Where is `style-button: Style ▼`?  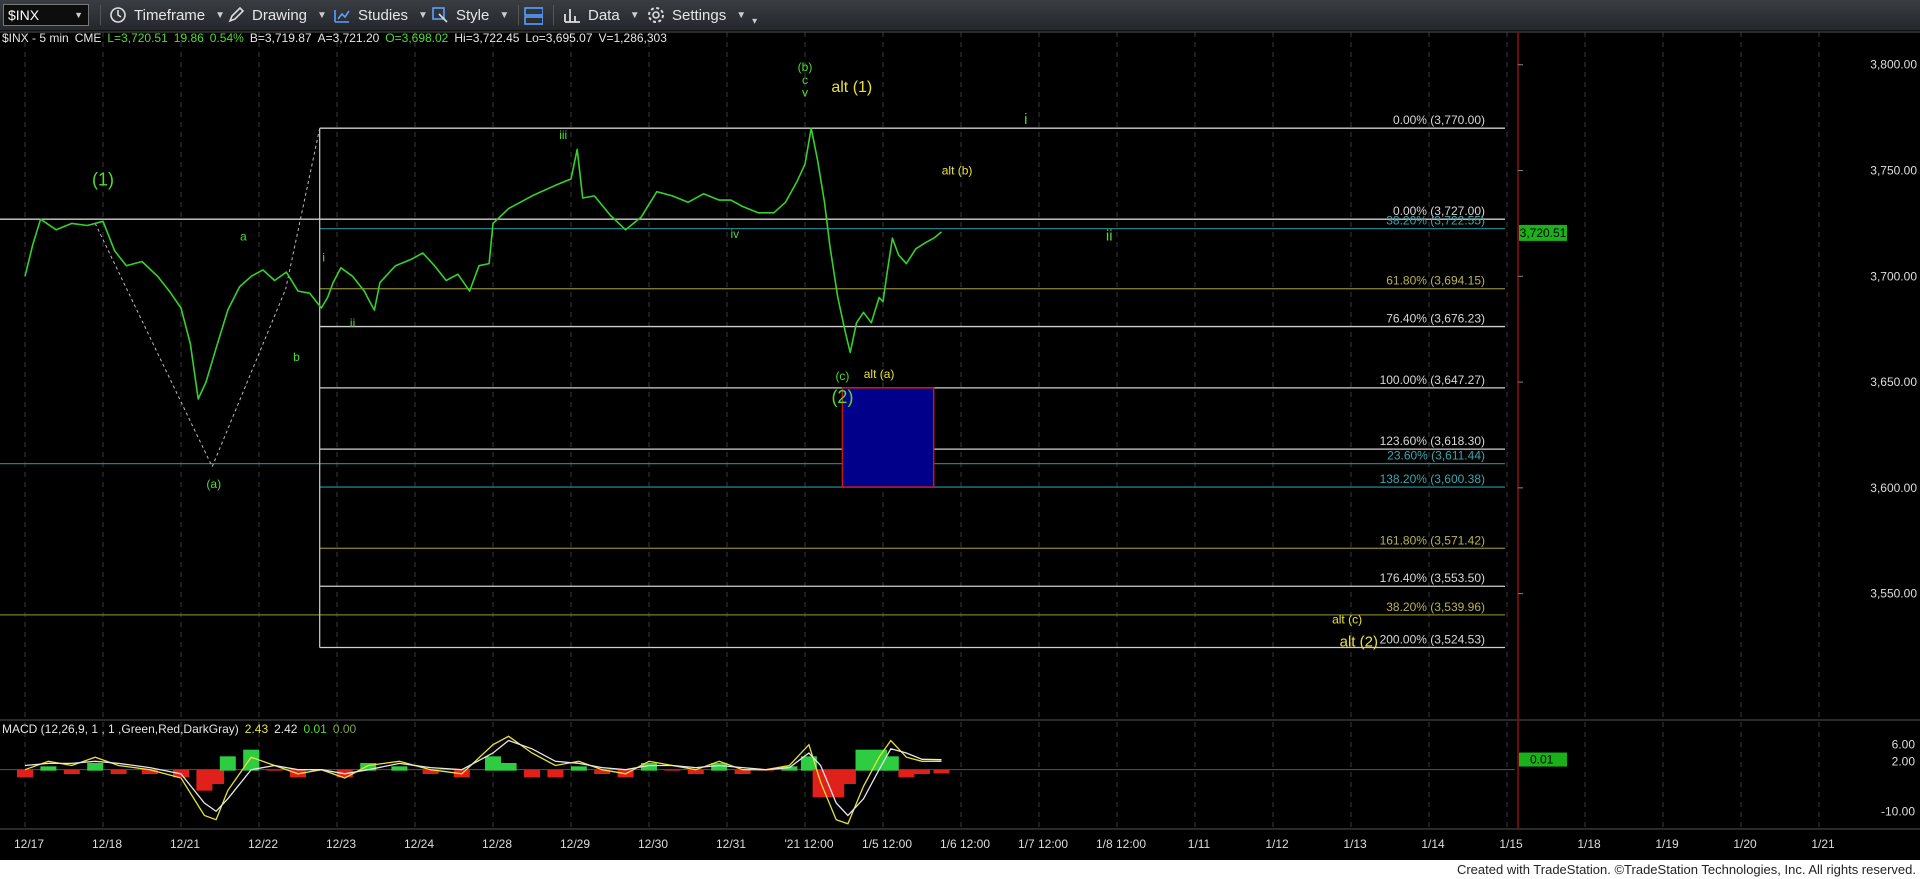
style-button: Style ▼ is located at coordinates (469, 15).